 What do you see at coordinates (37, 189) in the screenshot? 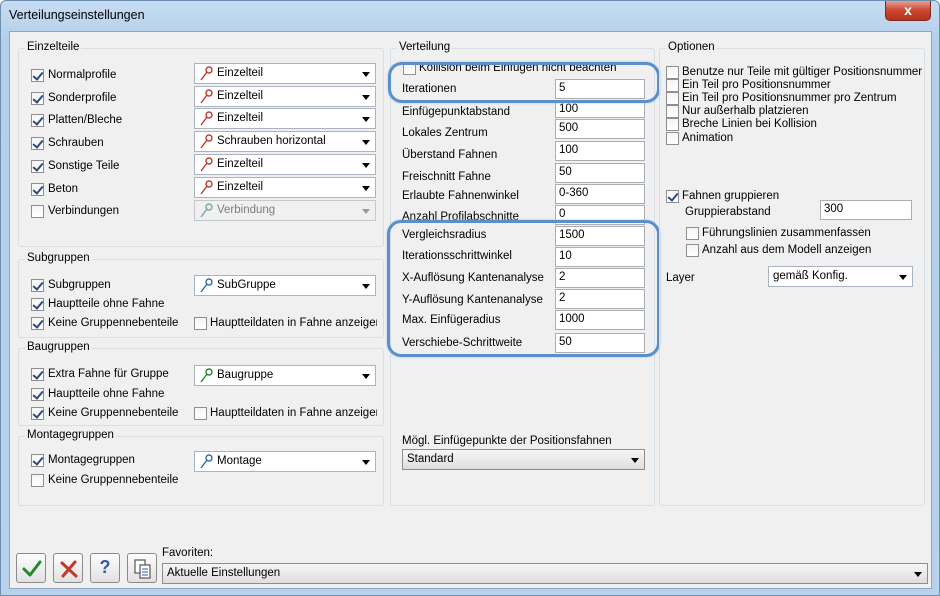
I see `beton-checkbox` at bounding box center [37, 189].